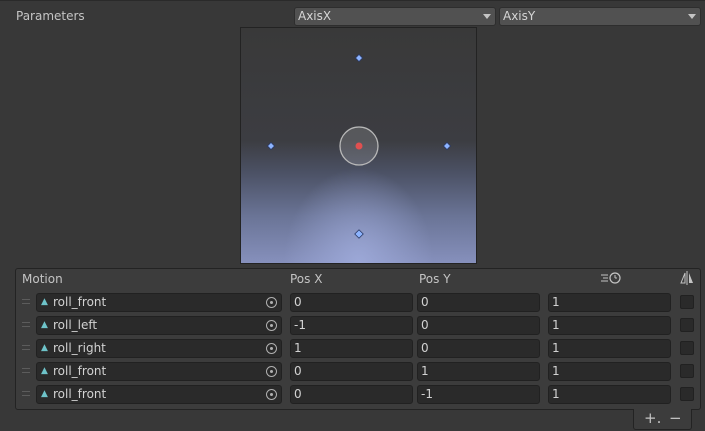  Describe the element at coordinates (306, 279) in the screenshot. I see `header-pos-x: Pos X` at that location.